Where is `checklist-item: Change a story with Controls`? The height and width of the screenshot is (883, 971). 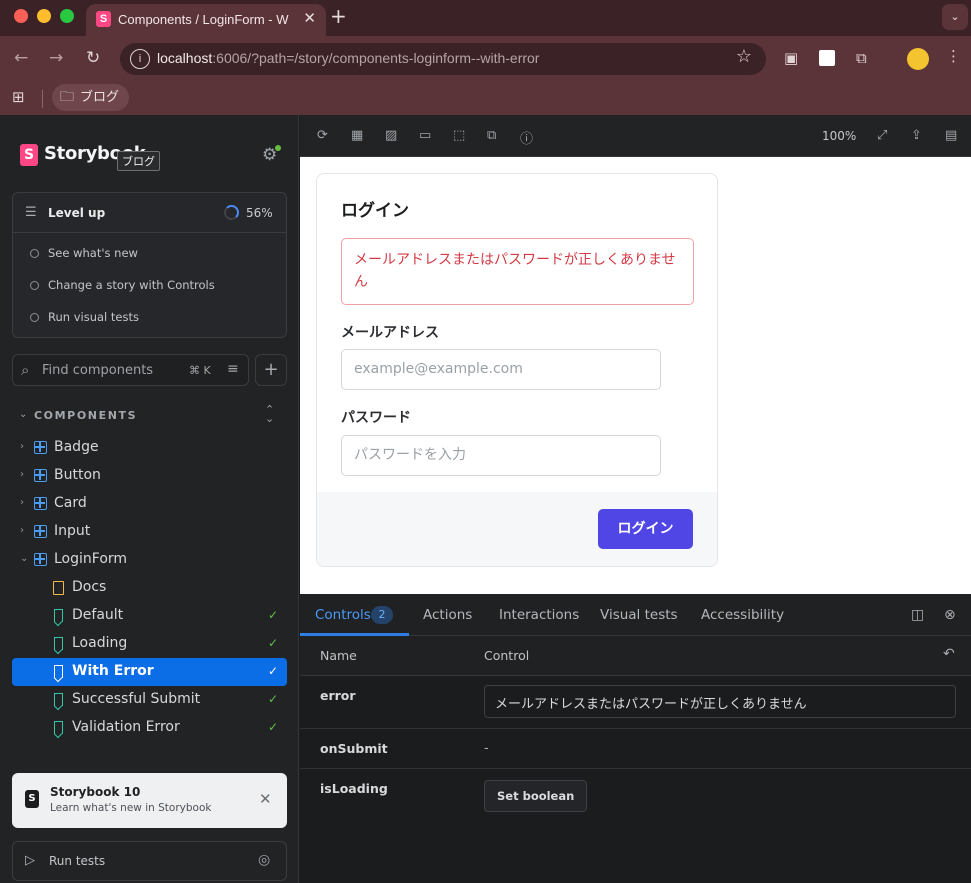
checklist-item: Change a story with Controls is located at coordinates (131, 285).